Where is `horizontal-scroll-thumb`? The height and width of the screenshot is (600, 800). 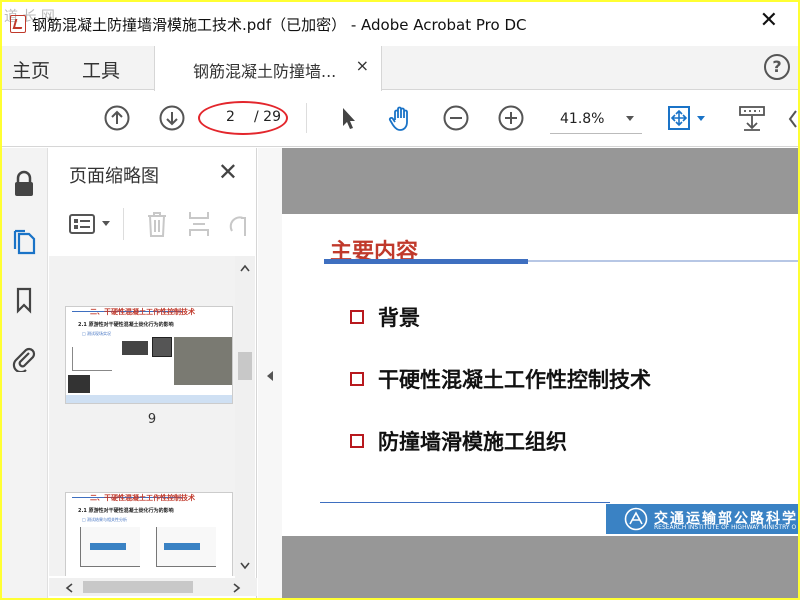 horizontal-scroll-thumb is located at coordinates (138, 587).